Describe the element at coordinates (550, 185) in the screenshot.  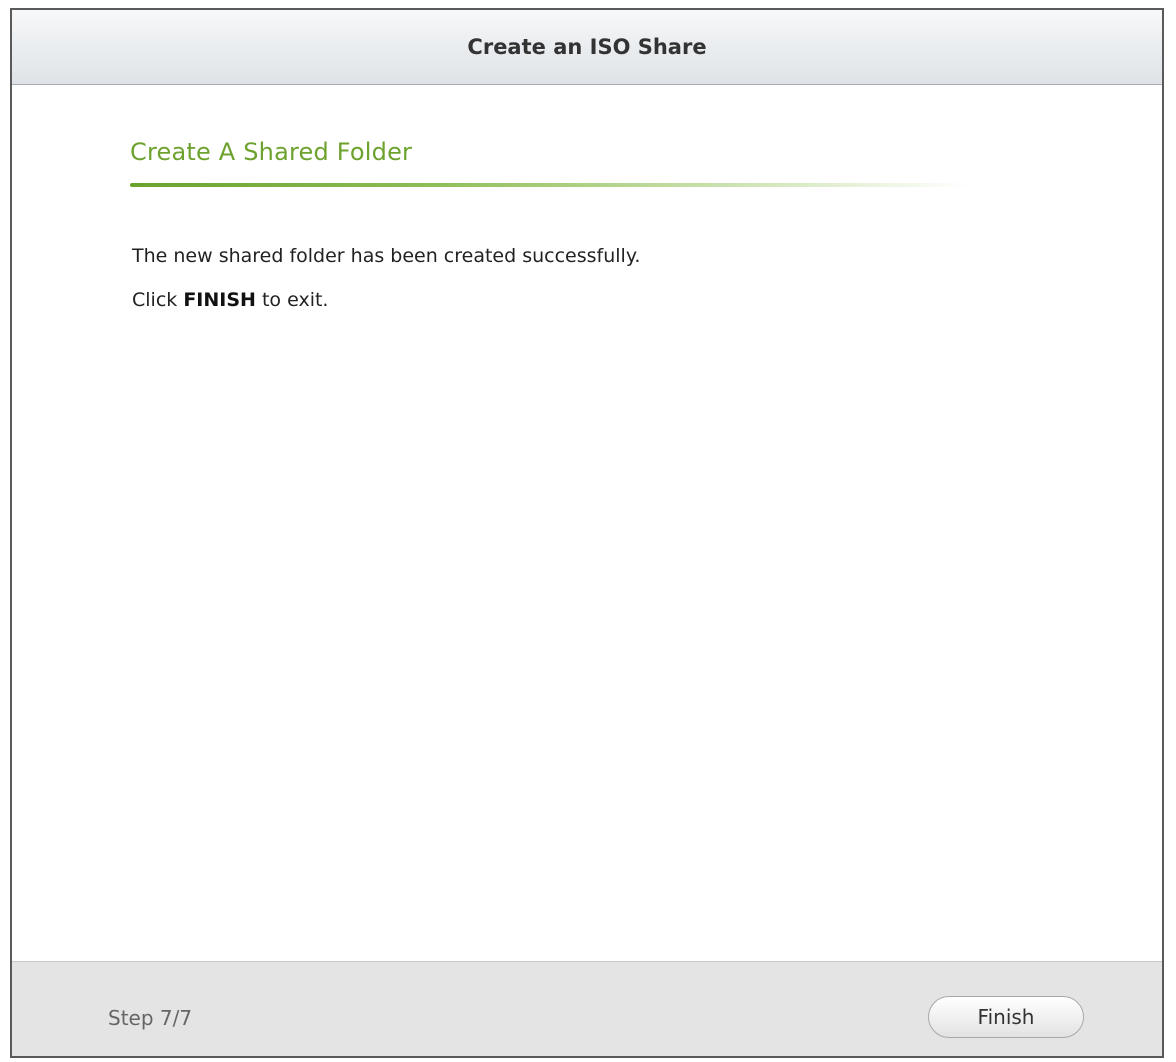
I see `section-divider` at that location.